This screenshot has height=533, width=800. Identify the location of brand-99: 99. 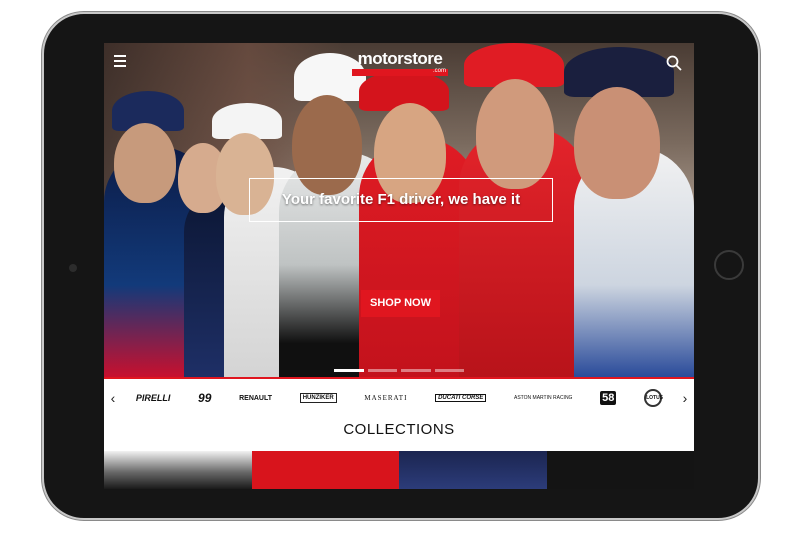
(204, 398).